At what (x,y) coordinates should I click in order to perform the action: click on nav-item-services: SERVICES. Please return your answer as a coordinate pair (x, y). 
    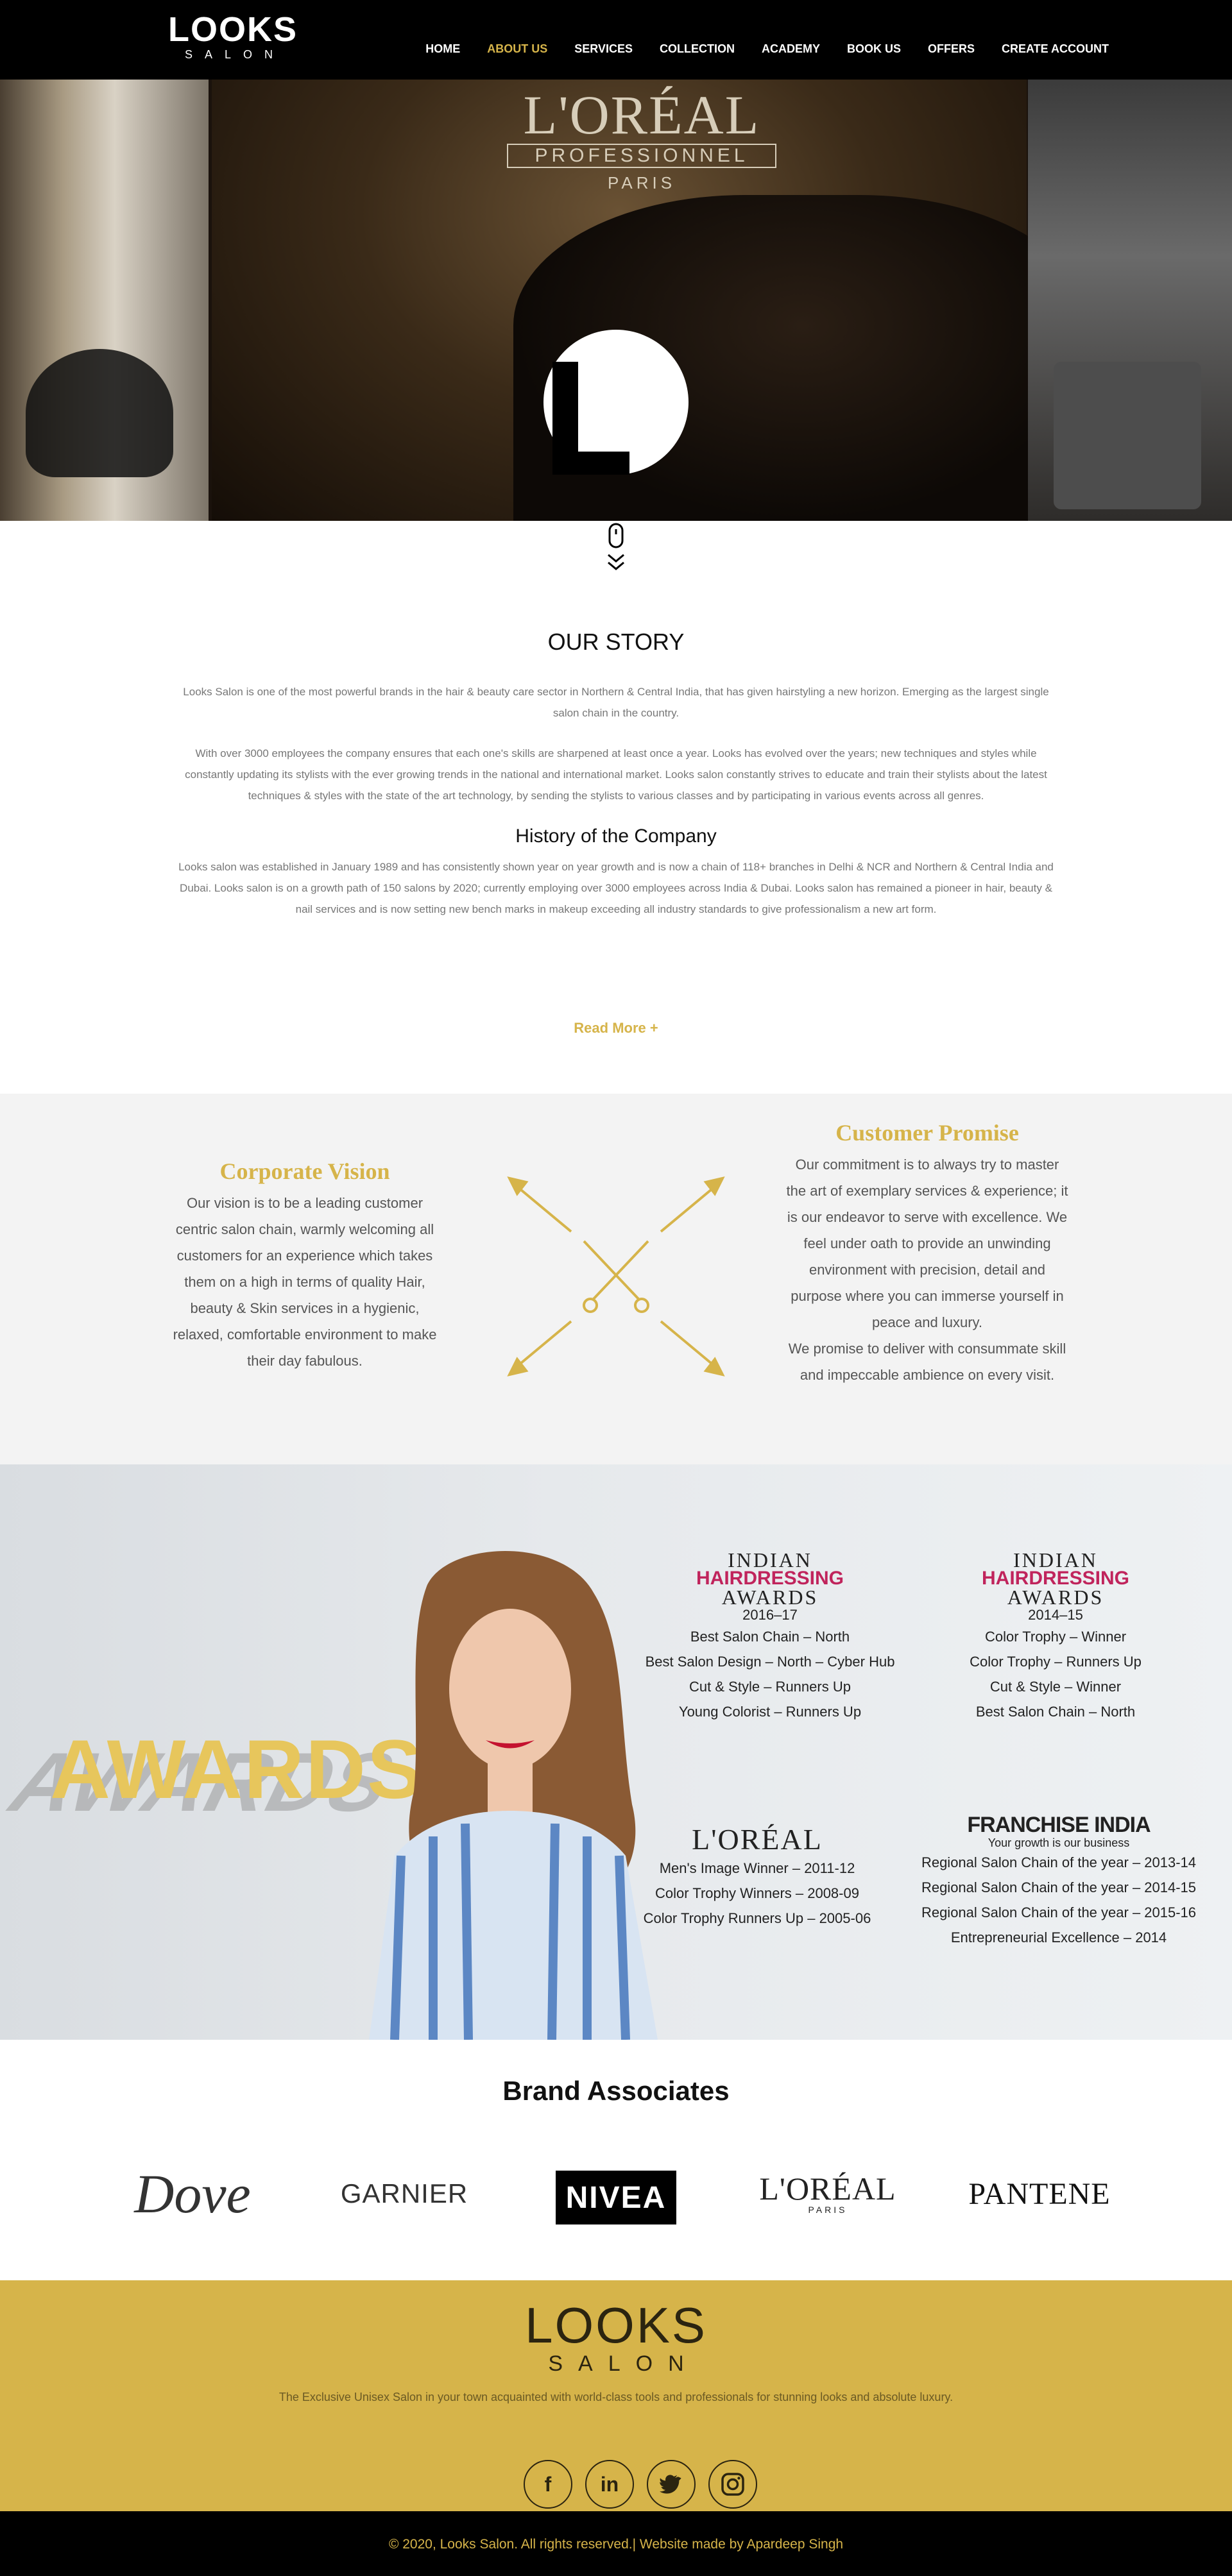
    Looking at the image, I should click on (604, 49).